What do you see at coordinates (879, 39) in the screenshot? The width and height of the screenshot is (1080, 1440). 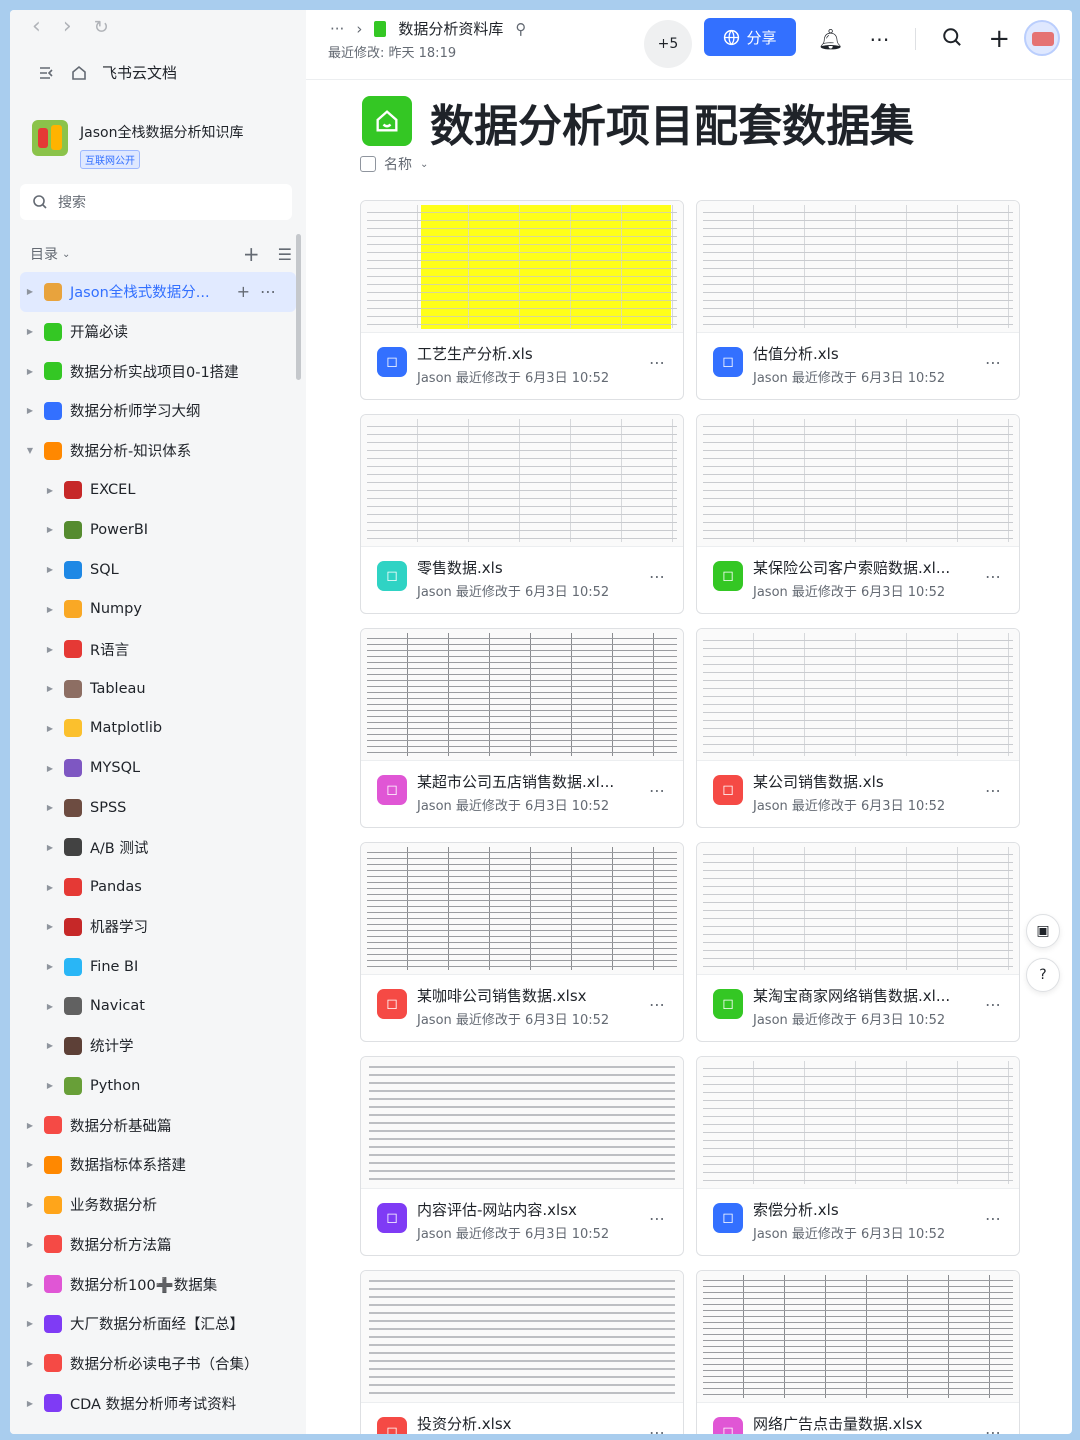 I see `more-icon: ⋯` at bounding box center [879, 39].